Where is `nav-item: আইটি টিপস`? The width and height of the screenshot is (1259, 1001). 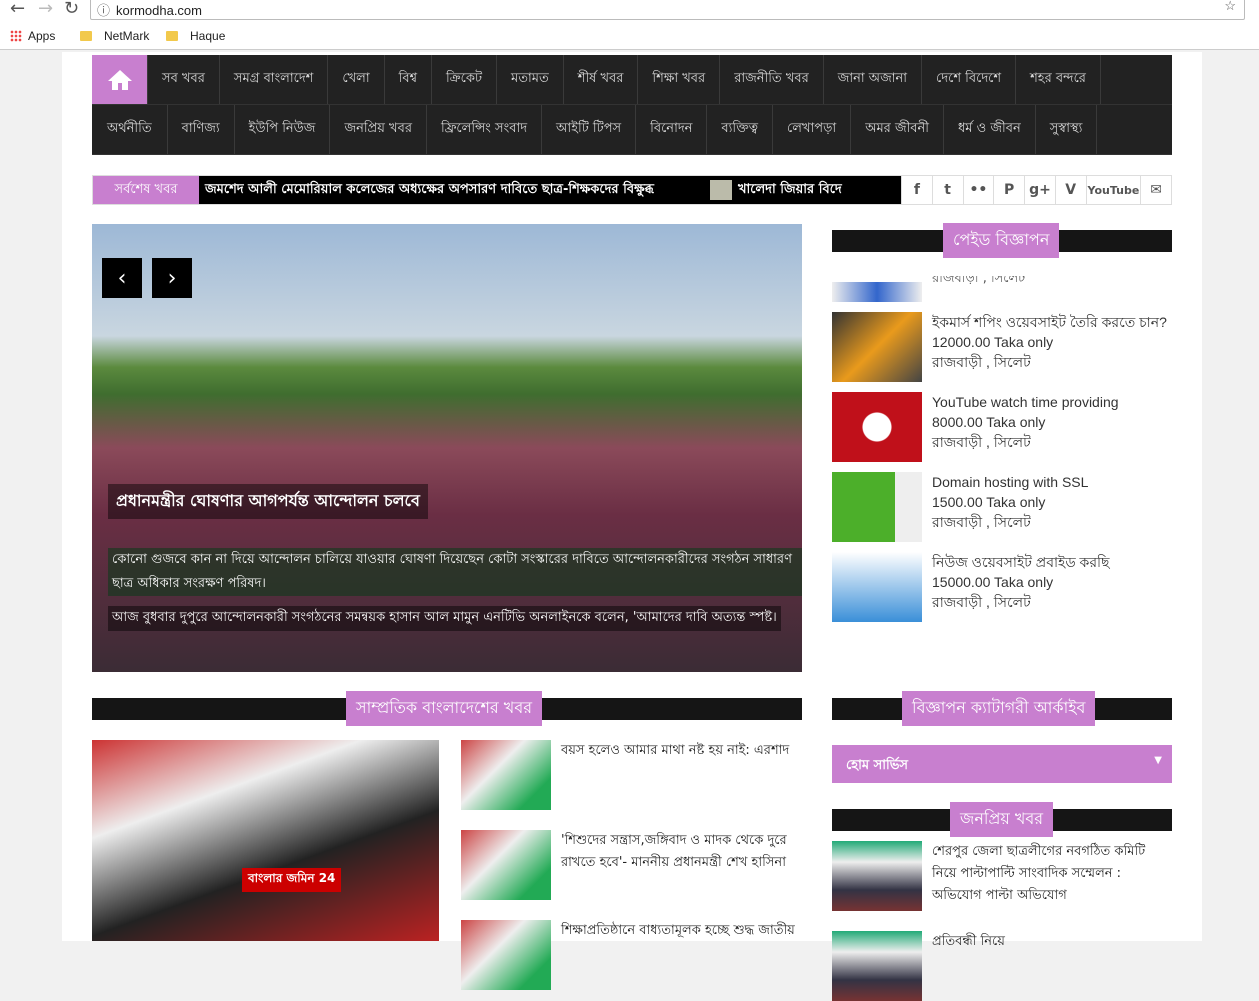 nav-item: আইটি টিপস is located at coordinates (589, 129).